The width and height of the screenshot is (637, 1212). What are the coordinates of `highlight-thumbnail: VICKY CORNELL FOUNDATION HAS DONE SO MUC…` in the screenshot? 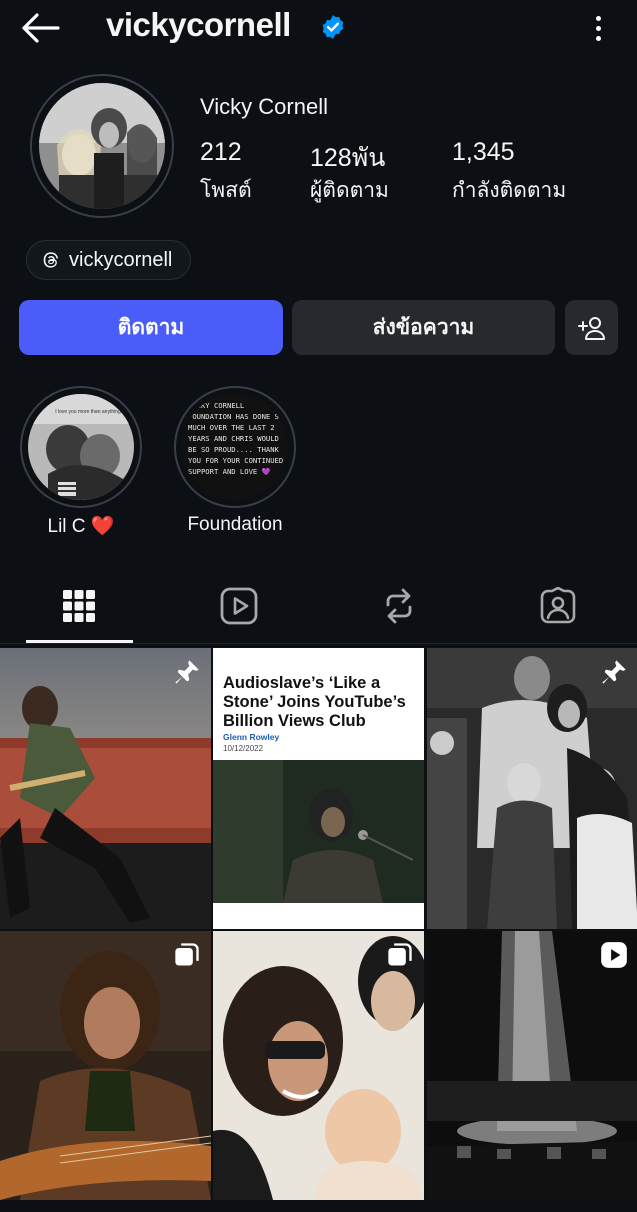 It's located at (235, 447).